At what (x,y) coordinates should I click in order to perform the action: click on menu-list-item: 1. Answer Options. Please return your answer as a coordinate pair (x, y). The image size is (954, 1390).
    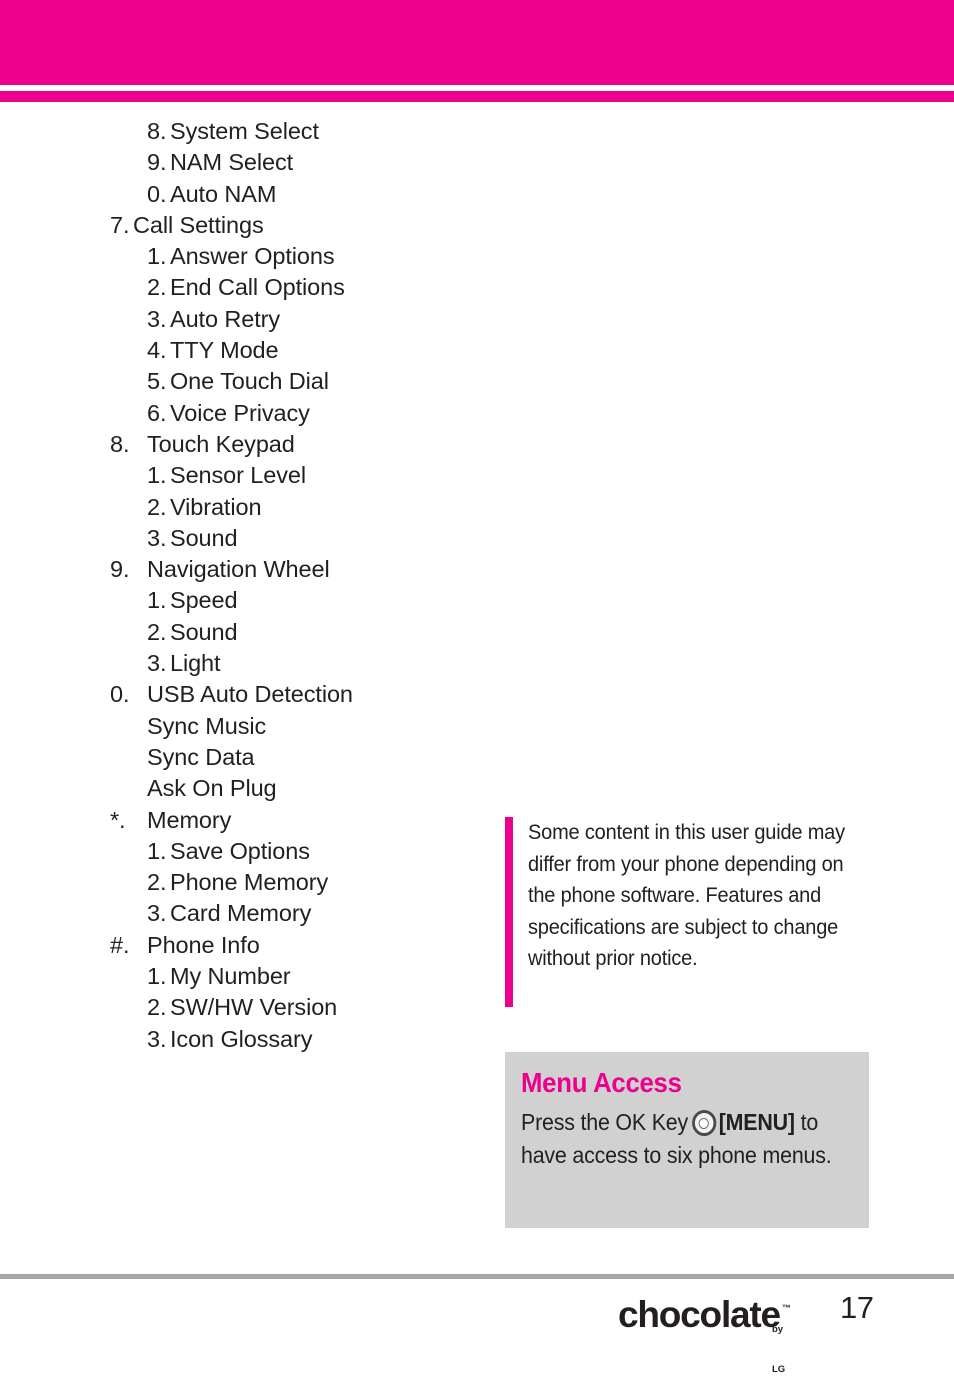
    Looking at the image, I should click on (235, 256).